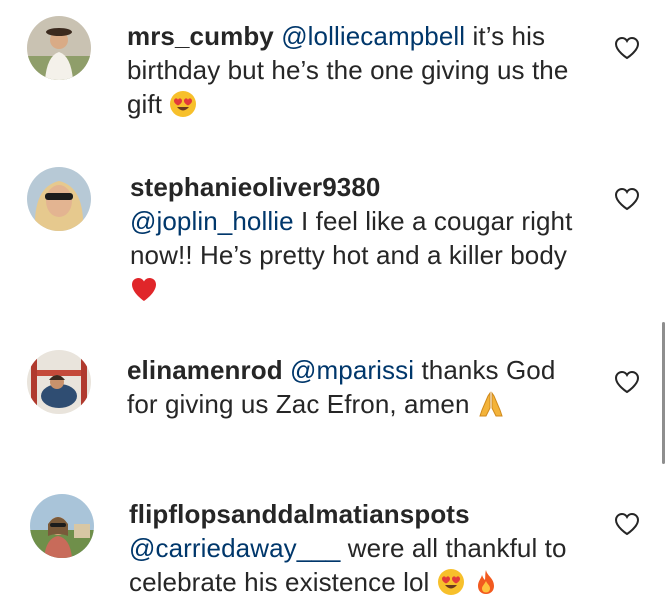 The image size is (665, 600). What do you see at coordinates (373, 36) in the screenshot?
I see `comment-mention: @lolliecampbell` at bounding box center [373, 36].